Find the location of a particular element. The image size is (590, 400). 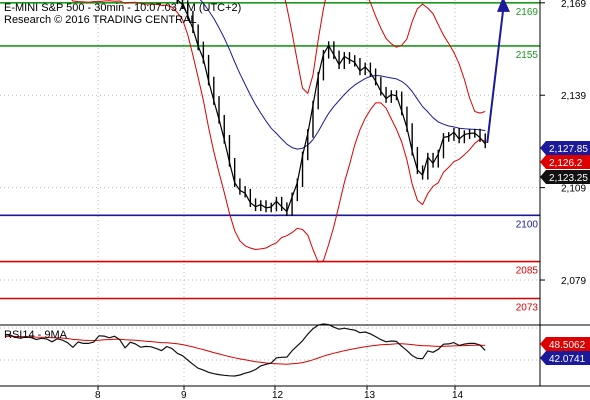

value-tag: 2,123.25 is located at coordinates (565, 177).